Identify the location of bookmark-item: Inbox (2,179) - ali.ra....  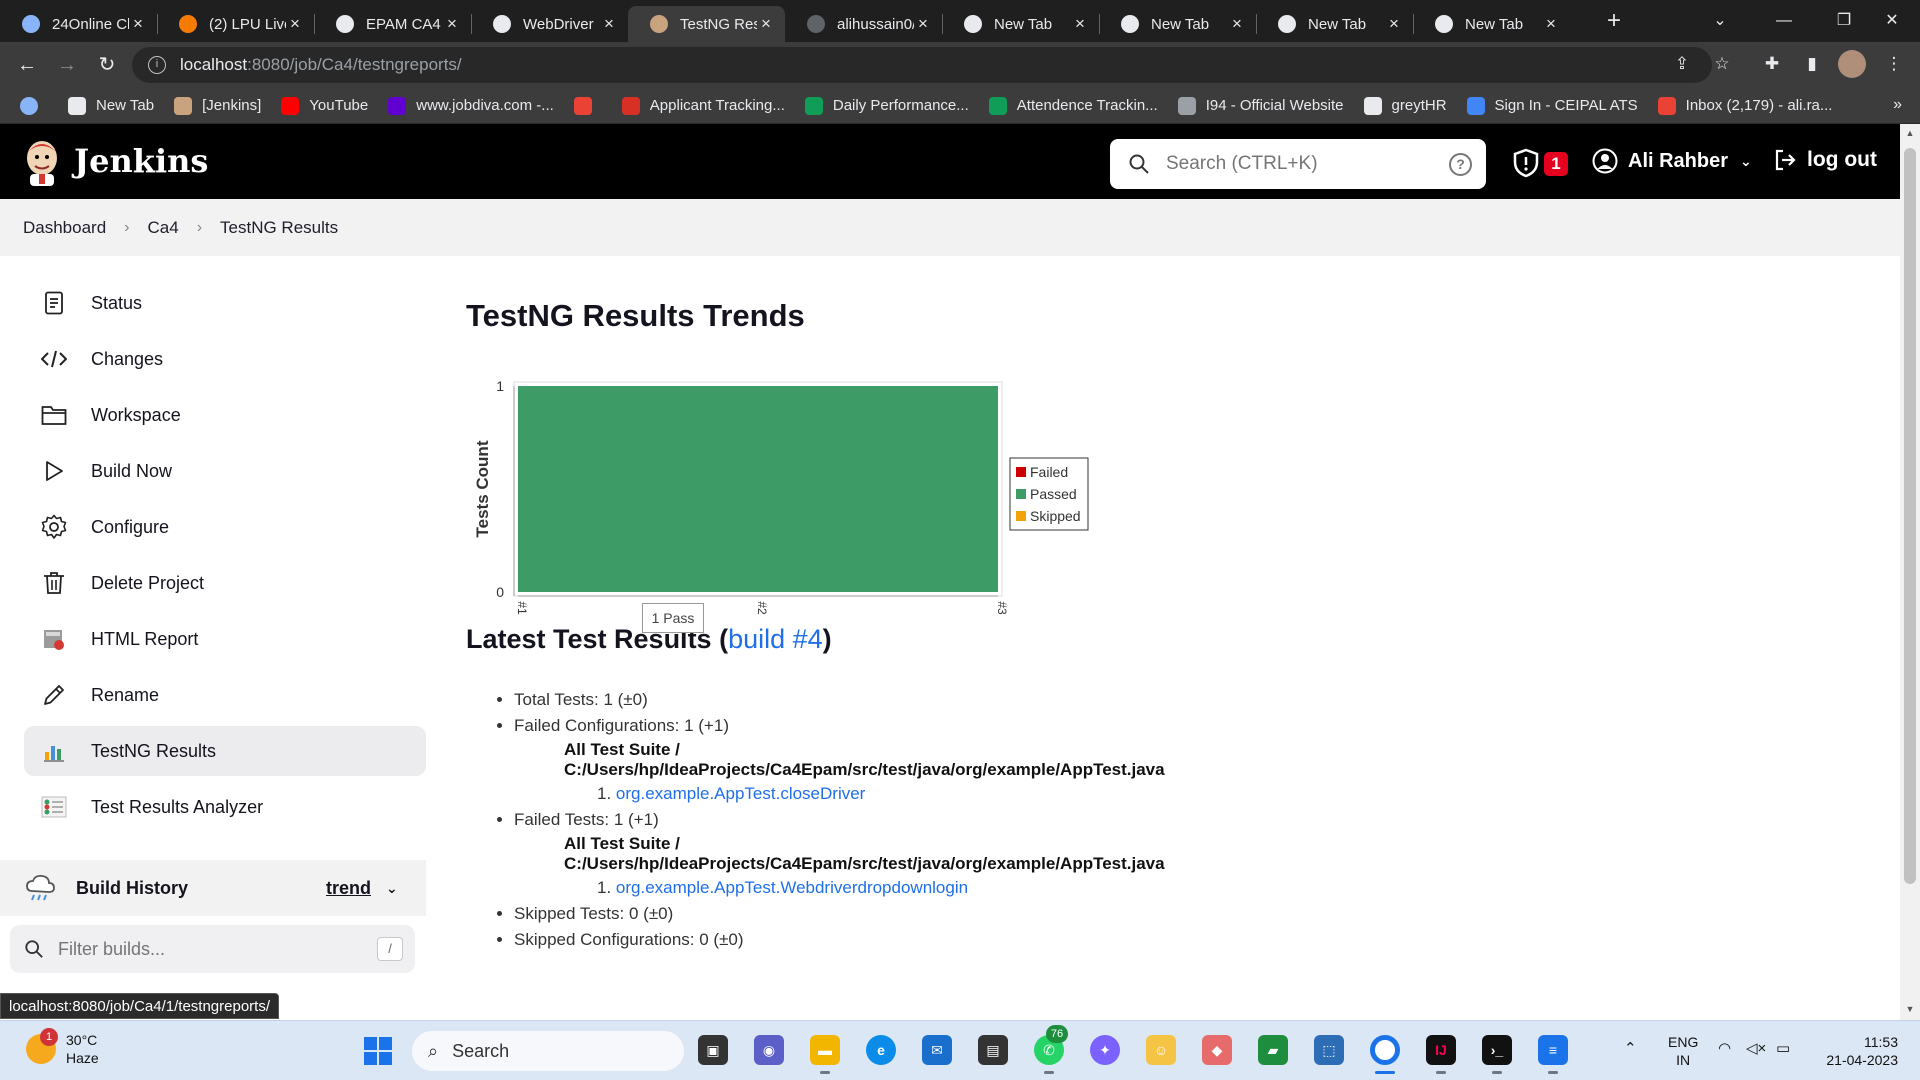
(1744, 105).